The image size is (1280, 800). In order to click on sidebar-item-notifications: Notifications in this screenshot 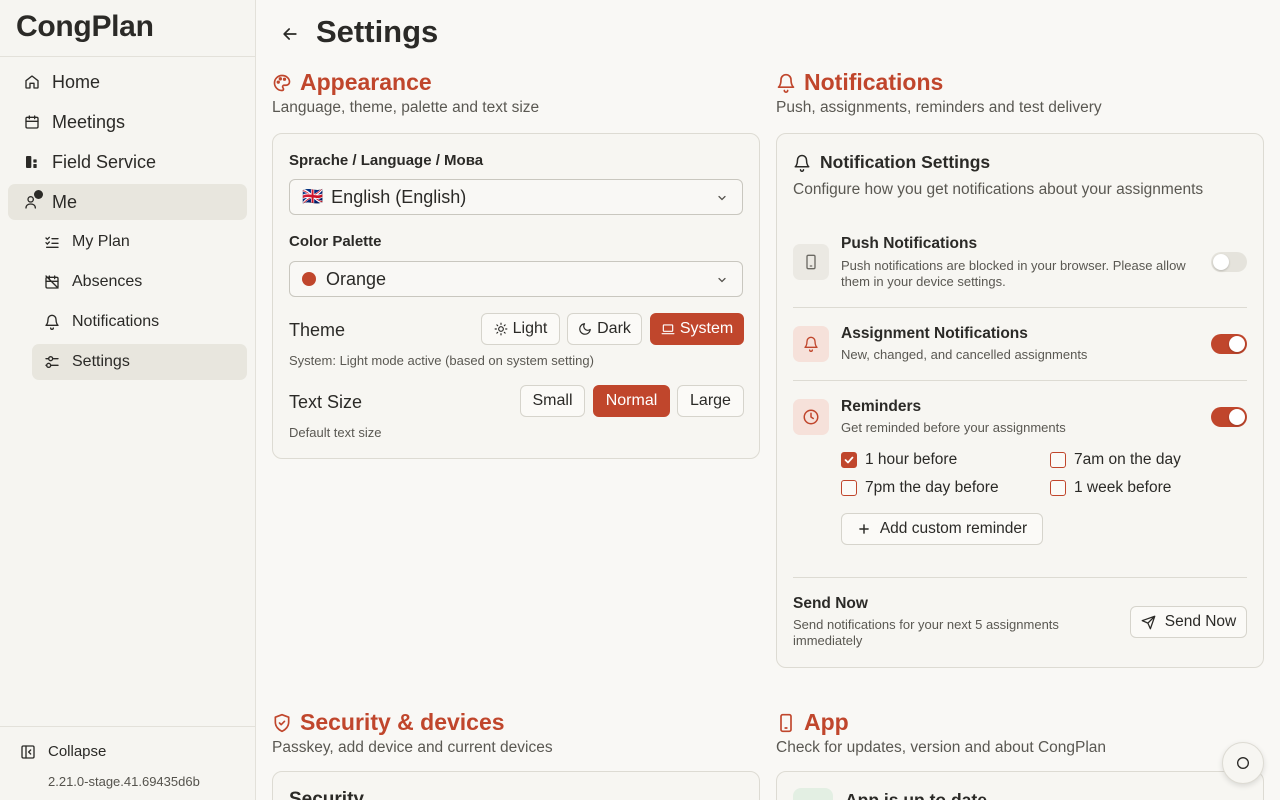, I will do `click(139, 322)`.